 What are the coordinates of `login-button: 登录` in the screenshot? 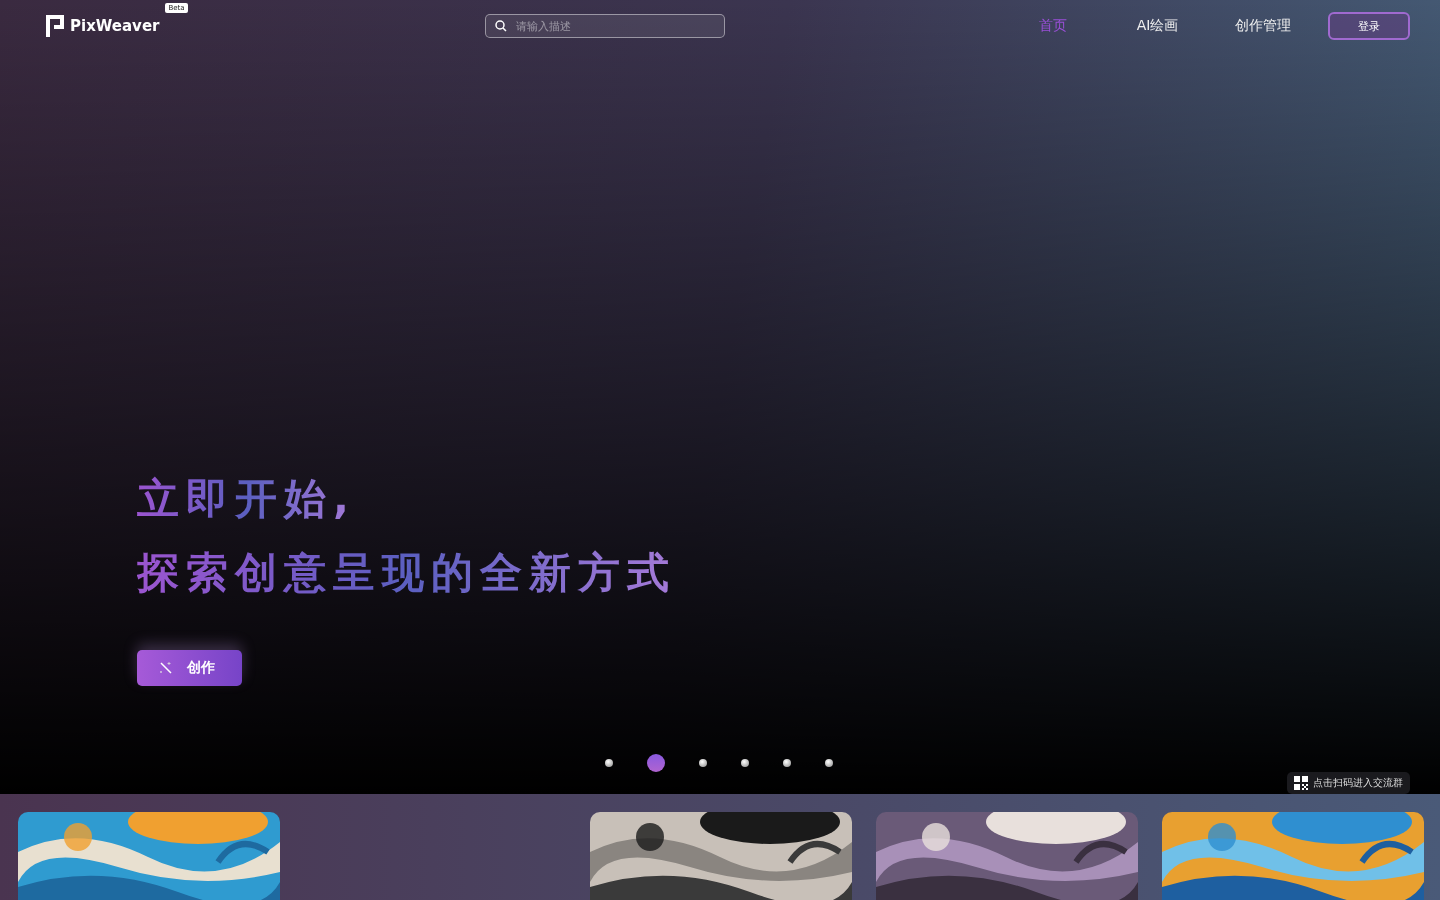 It's located at (1369, 26).